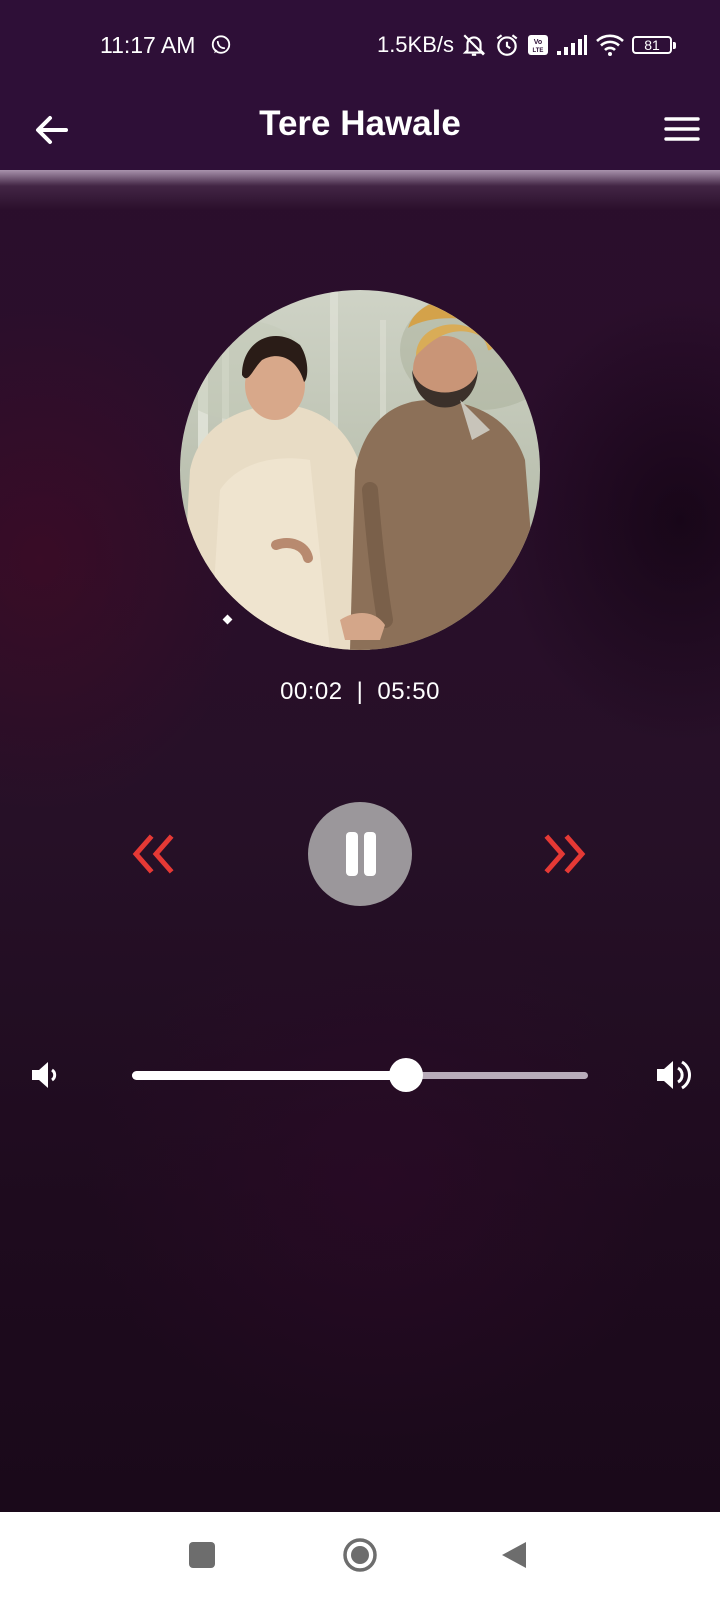  What do you see at coordinates (311, 691) in the screenshot?
I see `elapsed-time: 00:02` at bounding box center [311, 691].